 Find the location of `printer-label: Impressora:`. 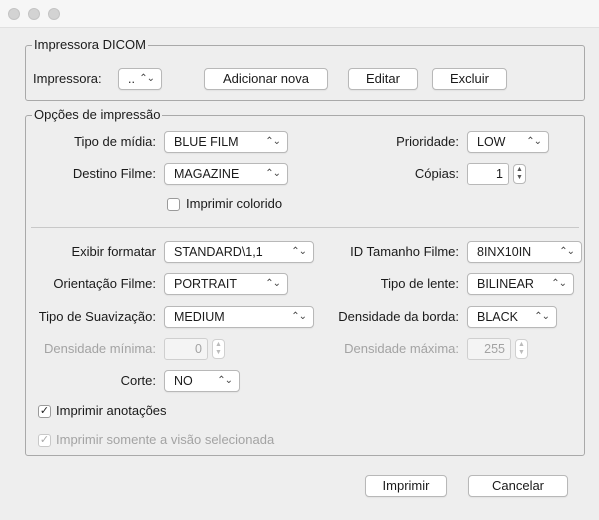

printer-label: Impressora: is located at coordinates (67, 78).